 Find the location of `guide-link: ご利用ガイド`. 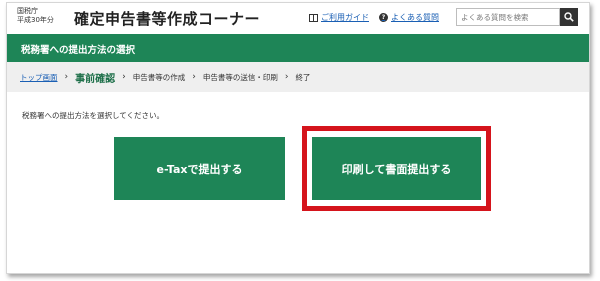

guide-link: ご利用ガイド is located at coordinates (339, 17).